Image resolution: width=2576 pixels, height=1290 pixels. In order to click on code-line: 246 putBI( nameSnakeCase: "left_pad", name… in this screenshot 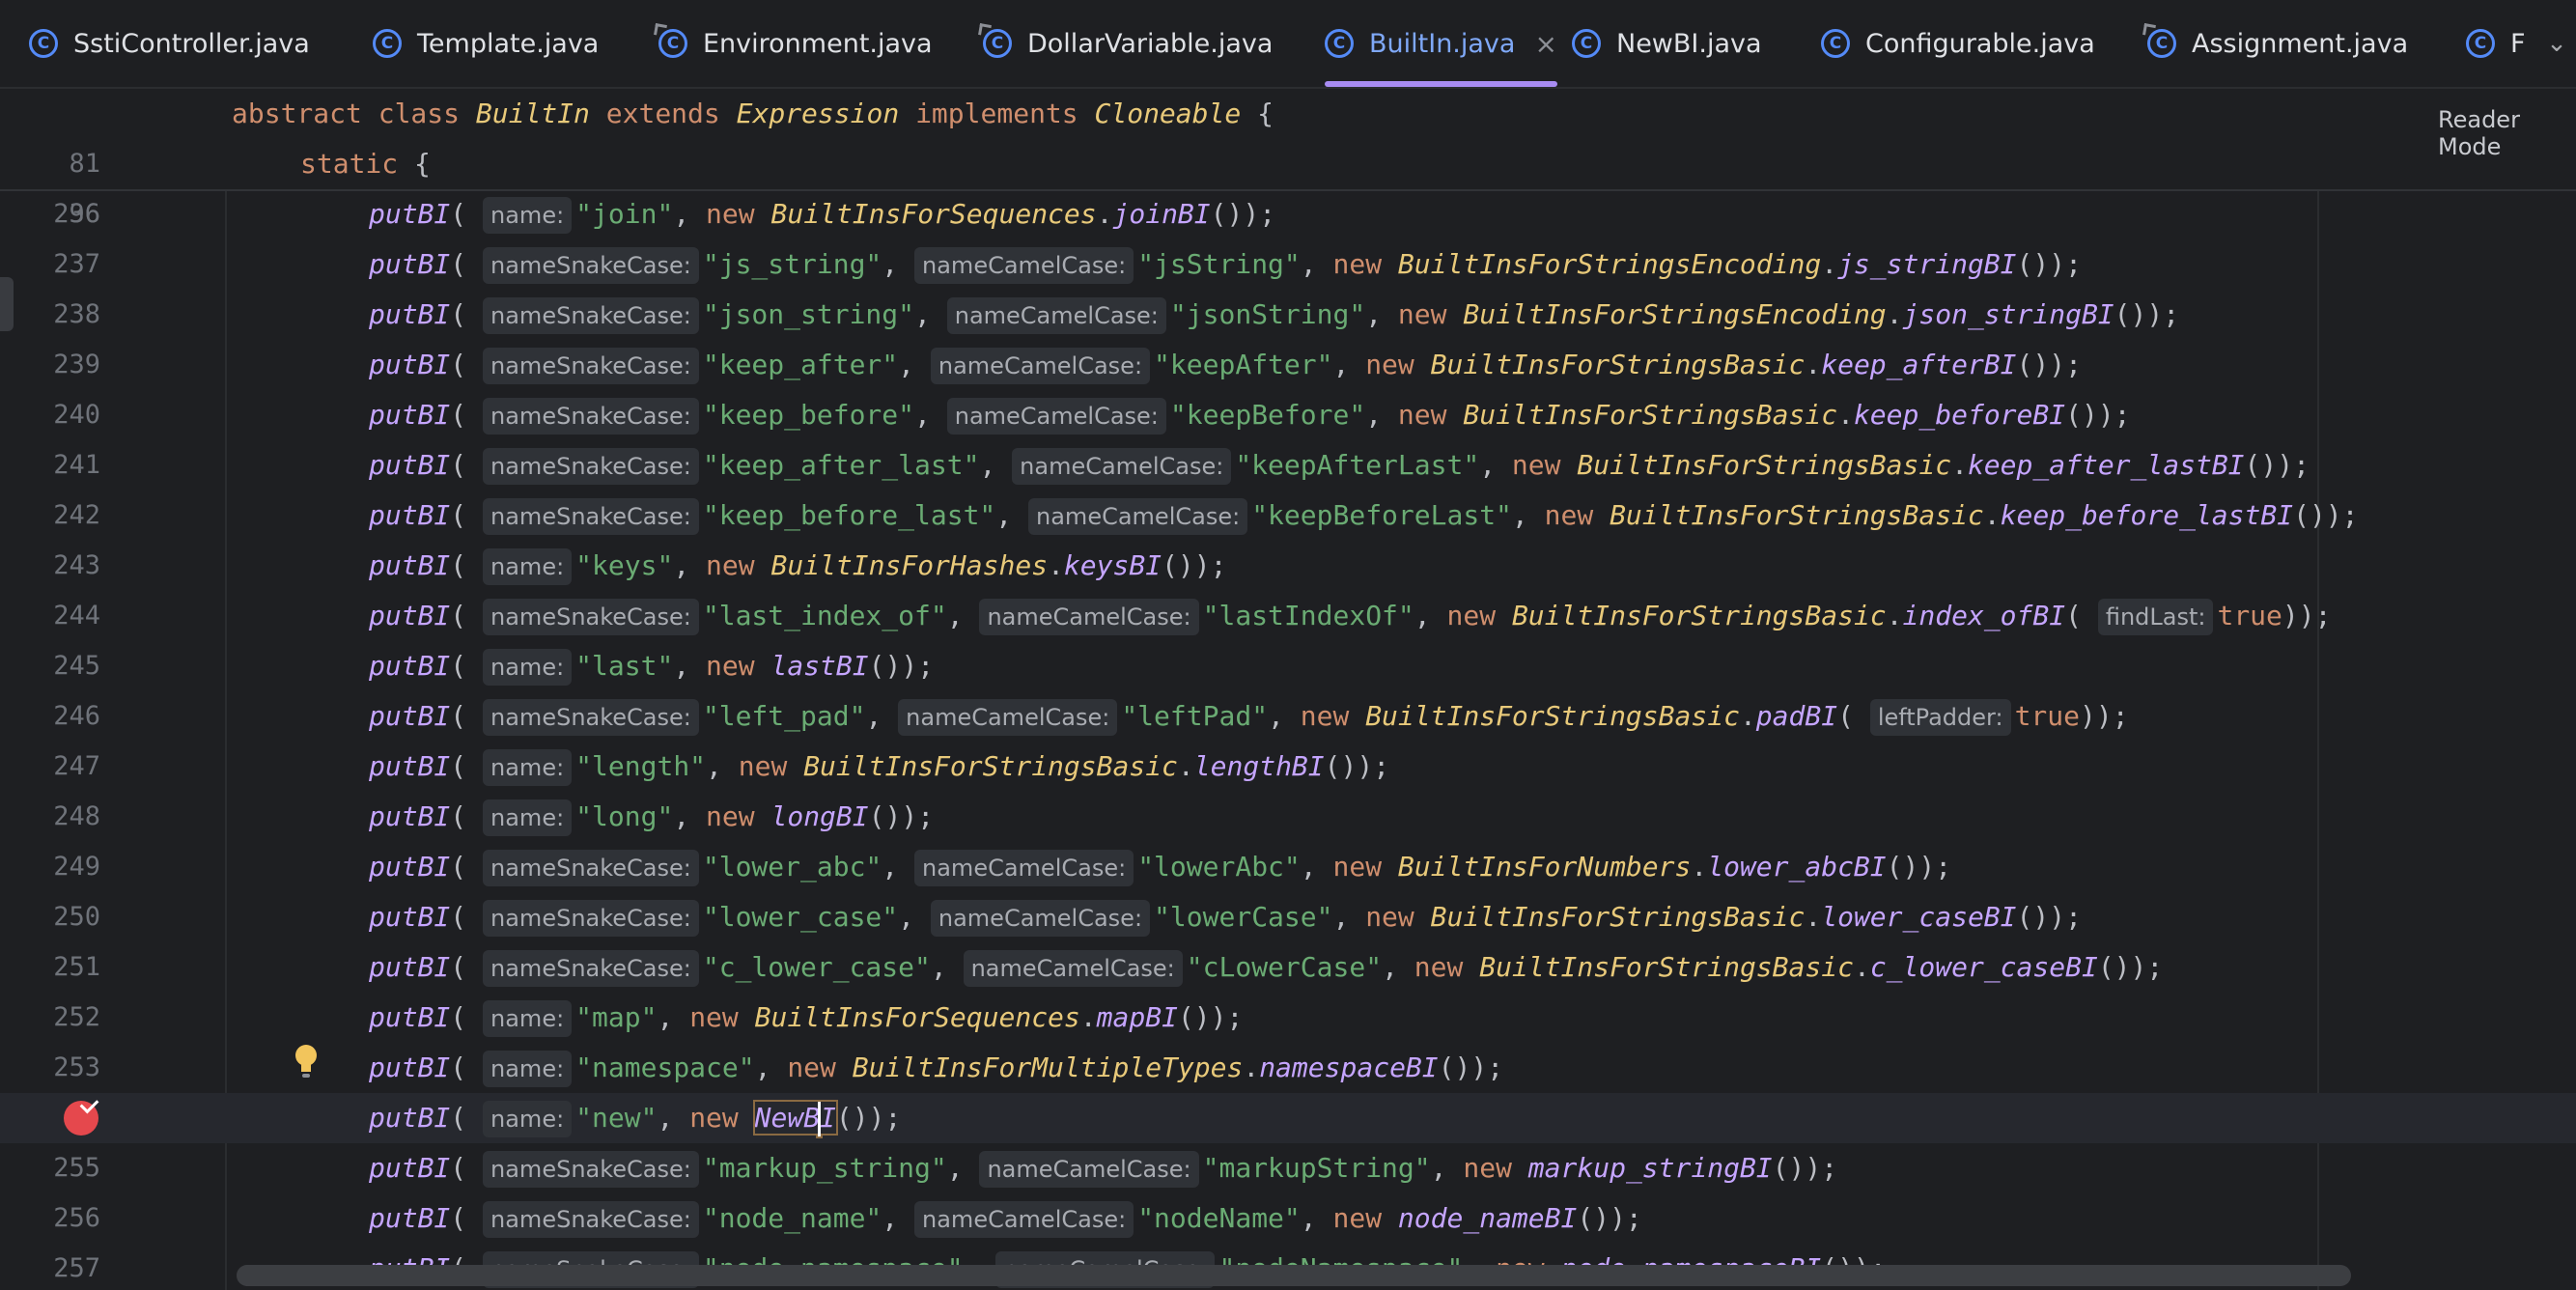, I will do `click(1288, 716)`.